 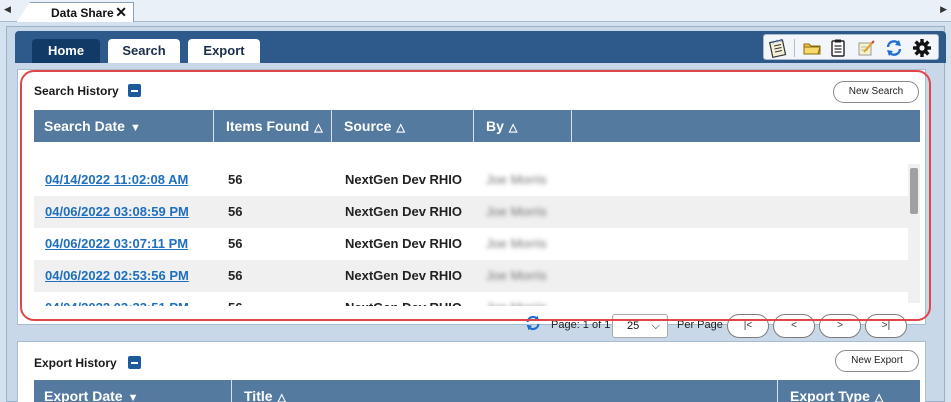 I want to click on column-label: Title, so click(x=258, y=395).